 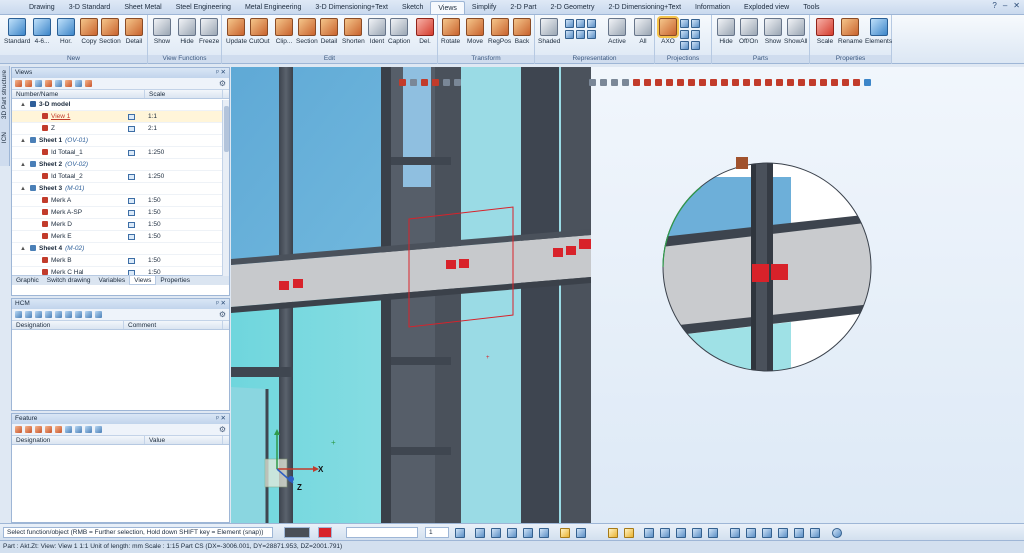 What do you see at coordinates (994, 5) in the screenshot?
I see `help-icon: ?` at bounding box center [994, 5].